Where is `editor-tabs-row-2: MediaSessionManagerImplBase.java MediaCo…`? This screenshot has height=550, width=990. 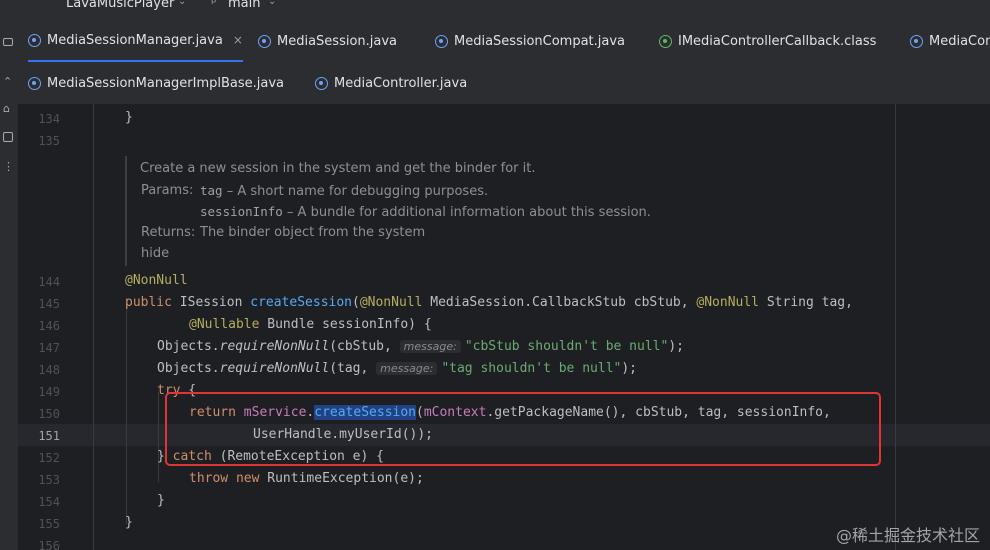
editor-tabs-row-2: MediaSessionManagerImplBase.java MediaCo… is located at coordinates (504, 83).